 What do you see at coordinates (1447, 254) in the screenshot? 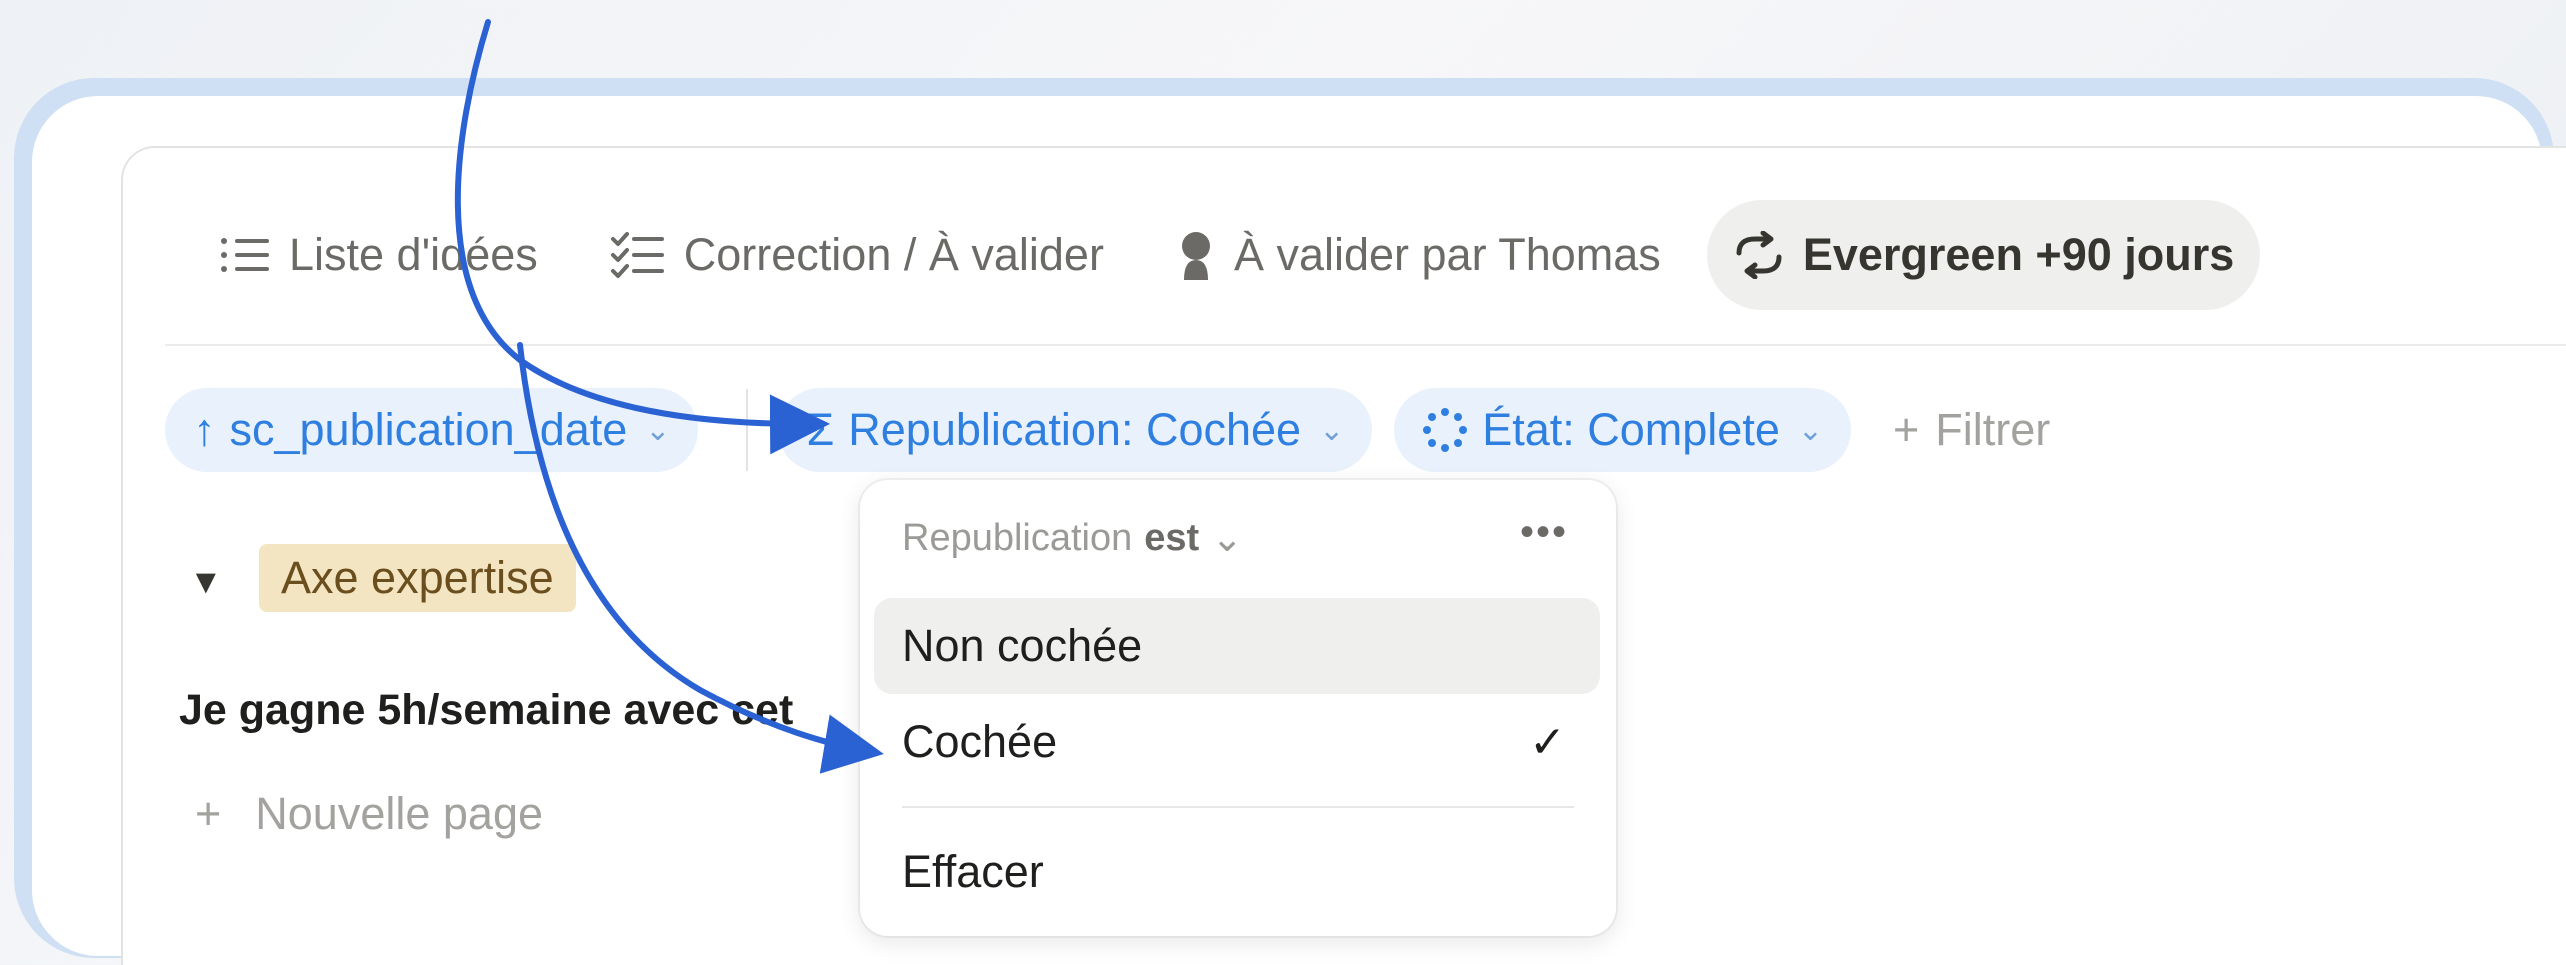
I see `tab-label: À valider par Thomas` at bounding box center [1447, 254].